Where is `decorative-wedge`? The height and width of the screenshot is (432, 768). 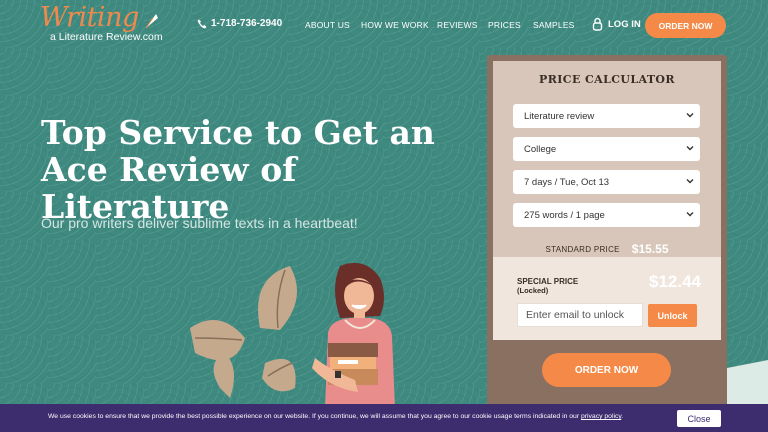
decorative-wedge is located at coordinates (747, 382).